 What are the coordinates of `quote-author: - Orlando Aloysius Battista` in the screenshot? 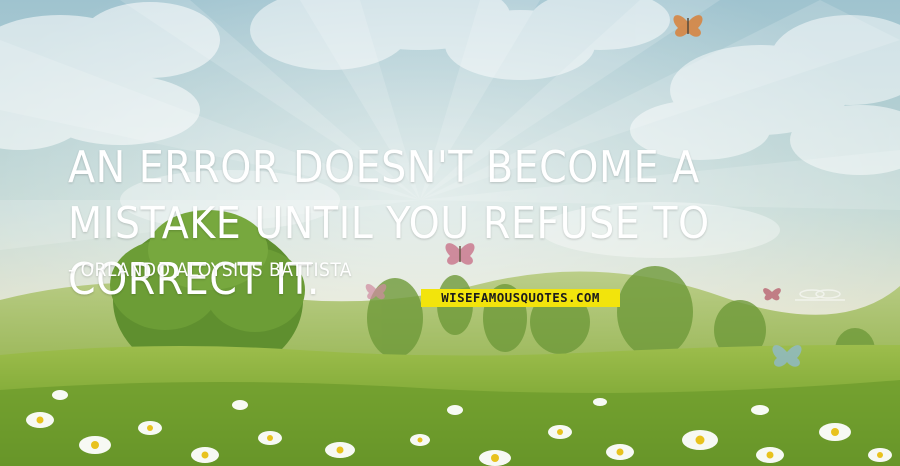 It's located at (210, 270).